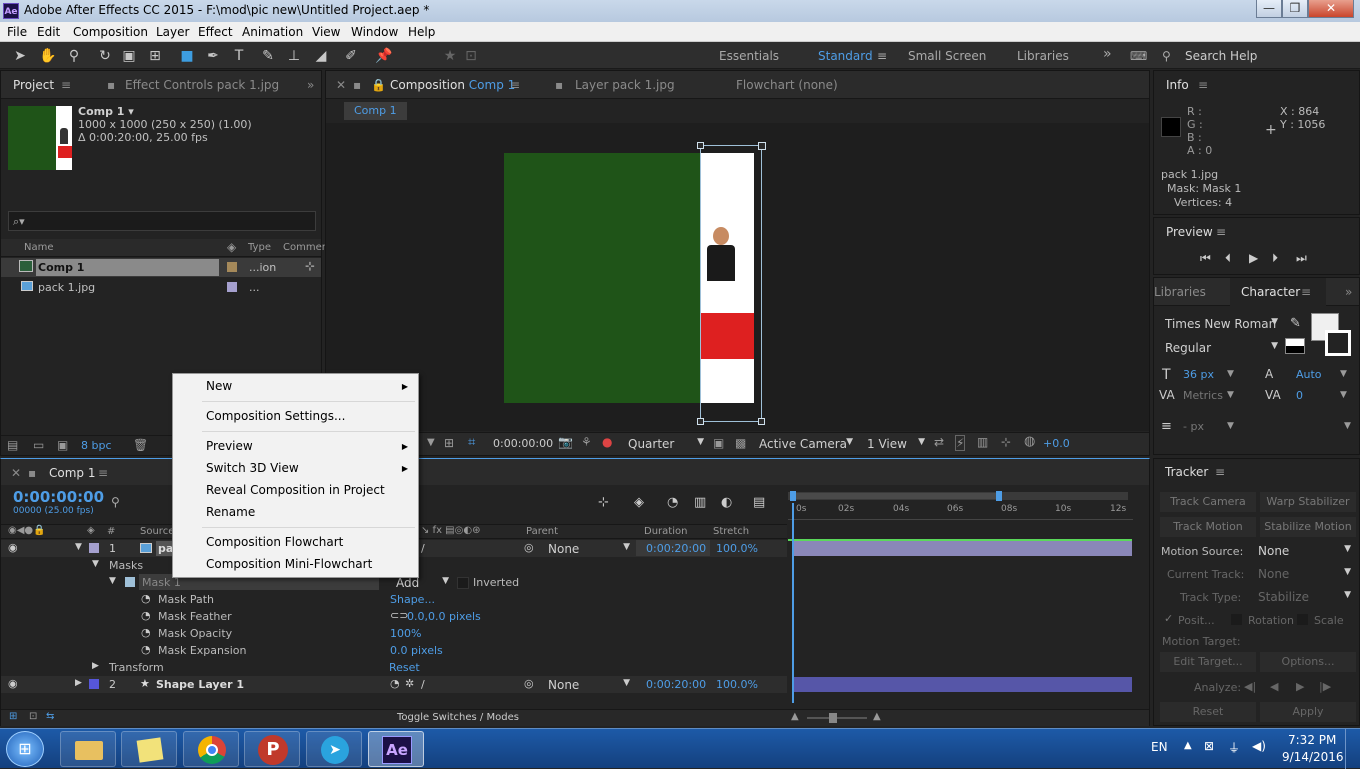 This screenshot has width=1360, height=769. I want to click on property-value: 0.0 pixels, so click(416, 650).